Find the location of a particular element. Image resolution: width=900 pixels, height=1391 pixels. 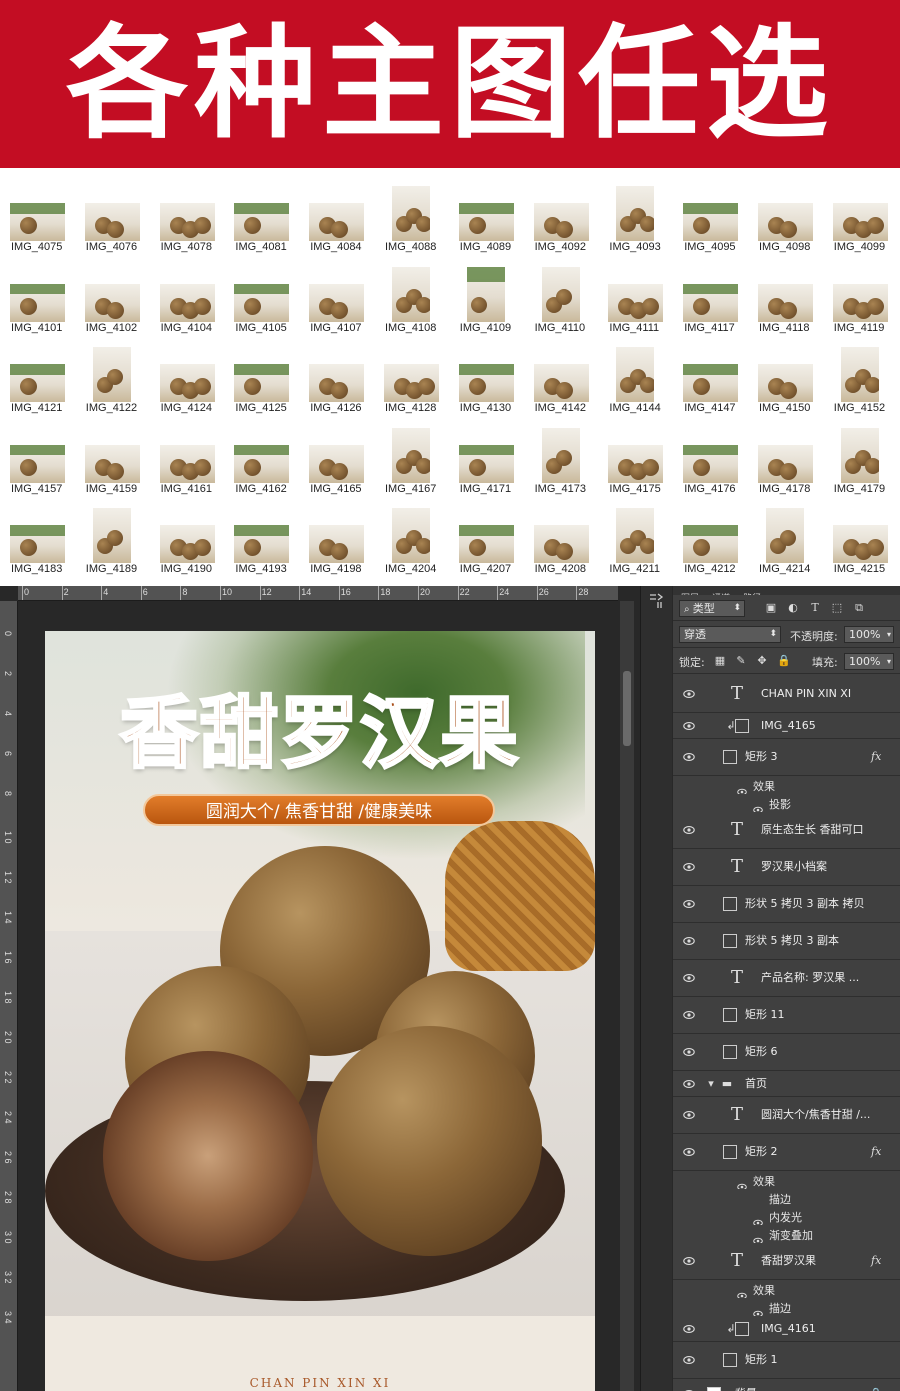

layer-row: 矩形 3 fx is located at coordinates (786, 757).